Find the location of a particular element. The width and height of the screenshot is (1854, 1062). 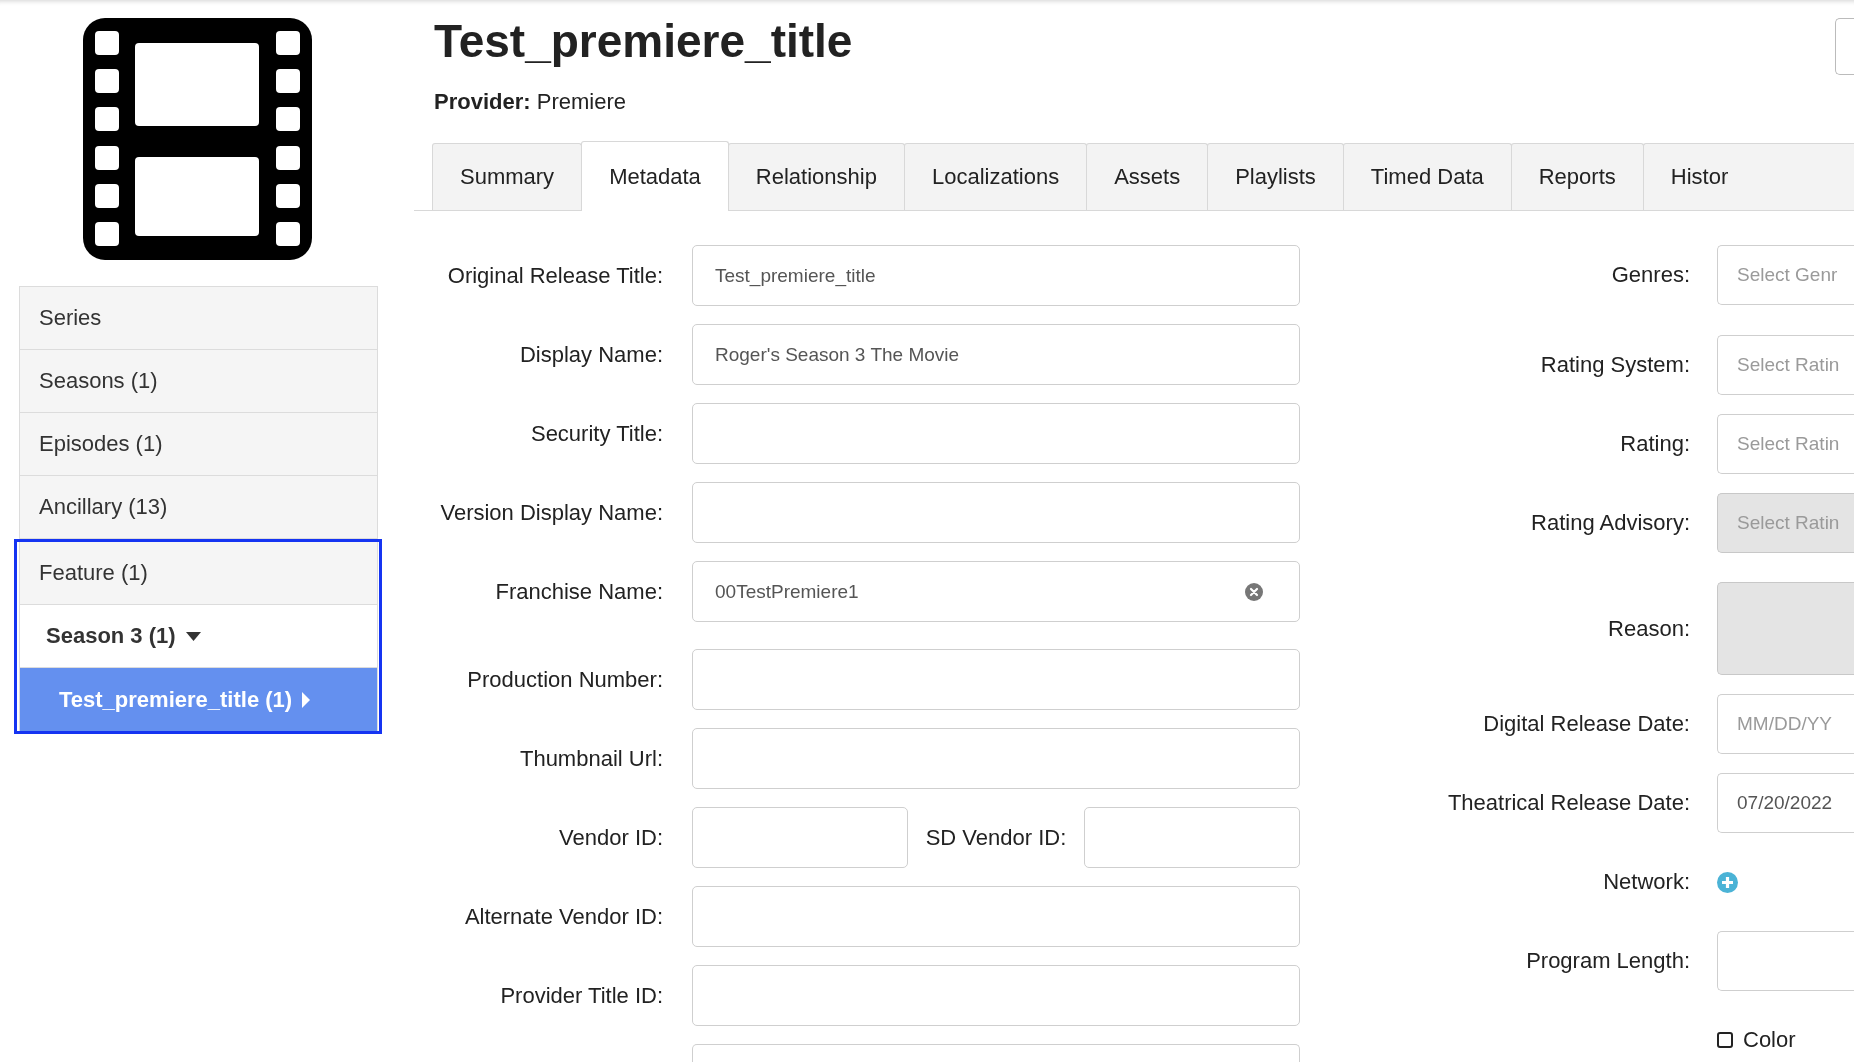

film-icon is located at coordinates (197, 139).